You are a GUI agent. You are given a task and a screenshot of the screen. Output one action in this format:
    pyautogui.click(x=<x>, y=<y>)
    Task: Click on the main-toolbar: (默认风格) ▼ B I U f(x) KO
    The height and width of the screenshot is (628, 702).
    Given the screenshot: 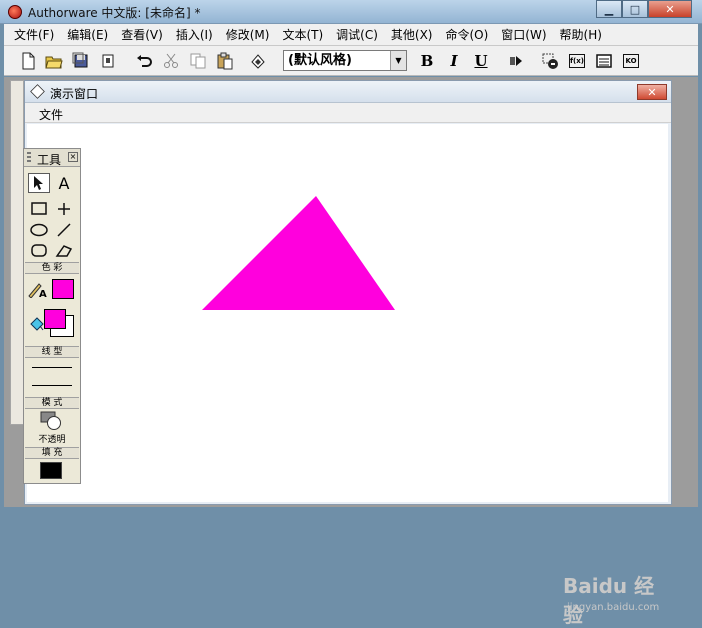 What is the action you would take?
    pyautogui.click(x=351, y=61)
    